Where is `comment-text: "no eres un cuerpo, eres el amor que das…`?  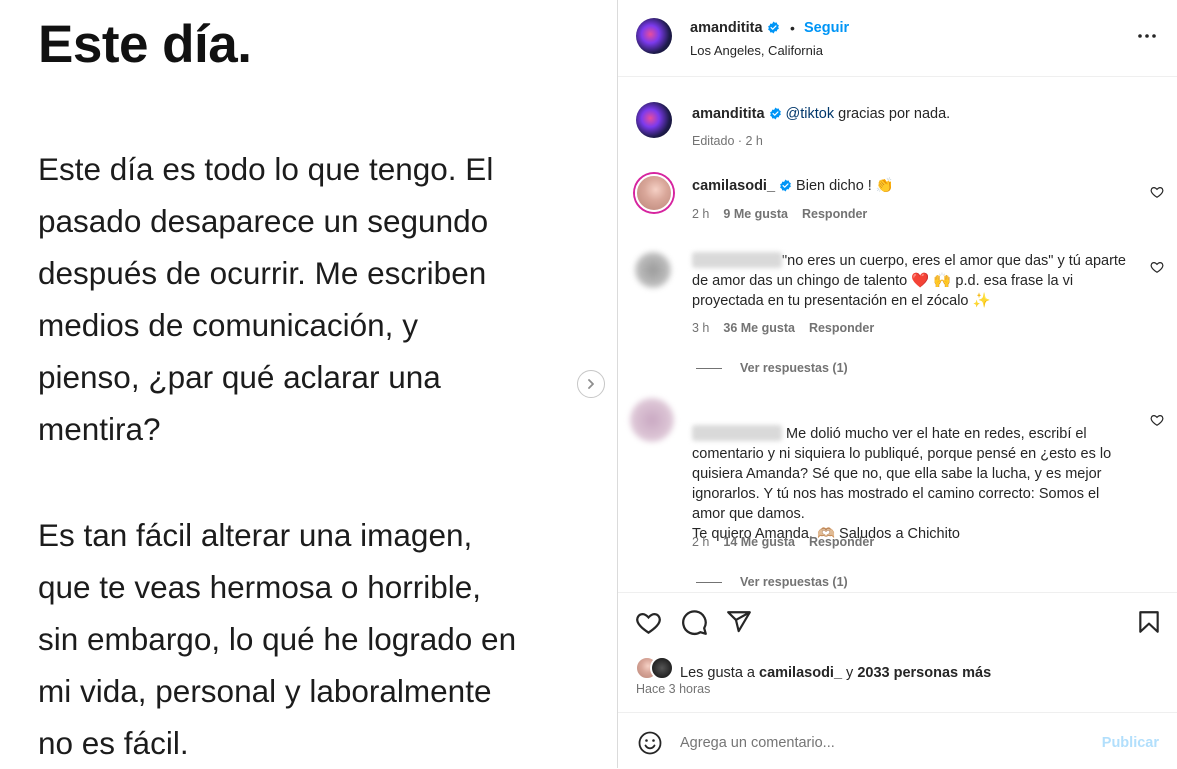
comment-text: "no eres un cuerpo, eres el amor que das… is located at coordinates (909, 281).